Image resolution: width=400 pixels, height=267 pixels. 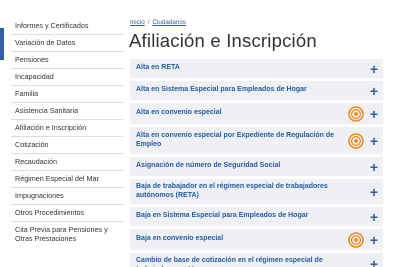 What do you see at coordinates (67, 196) in the screenshot?
I see `sidebar-item-impugnaciones: Impugnaciones` at bounding box center [67, 196].